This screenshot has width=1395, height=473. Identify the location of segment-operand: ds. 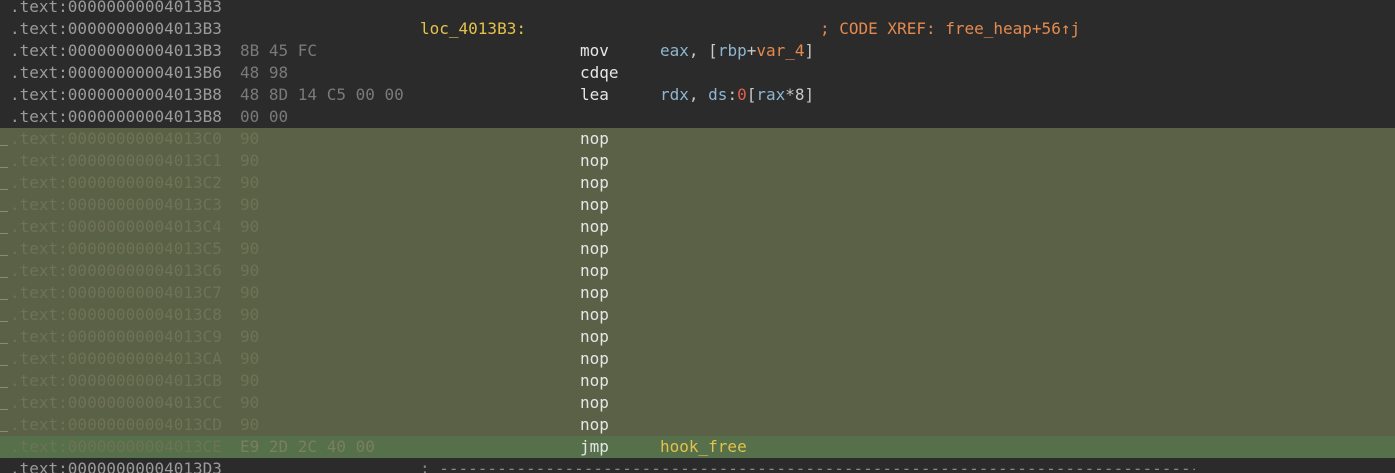
(717, 94).